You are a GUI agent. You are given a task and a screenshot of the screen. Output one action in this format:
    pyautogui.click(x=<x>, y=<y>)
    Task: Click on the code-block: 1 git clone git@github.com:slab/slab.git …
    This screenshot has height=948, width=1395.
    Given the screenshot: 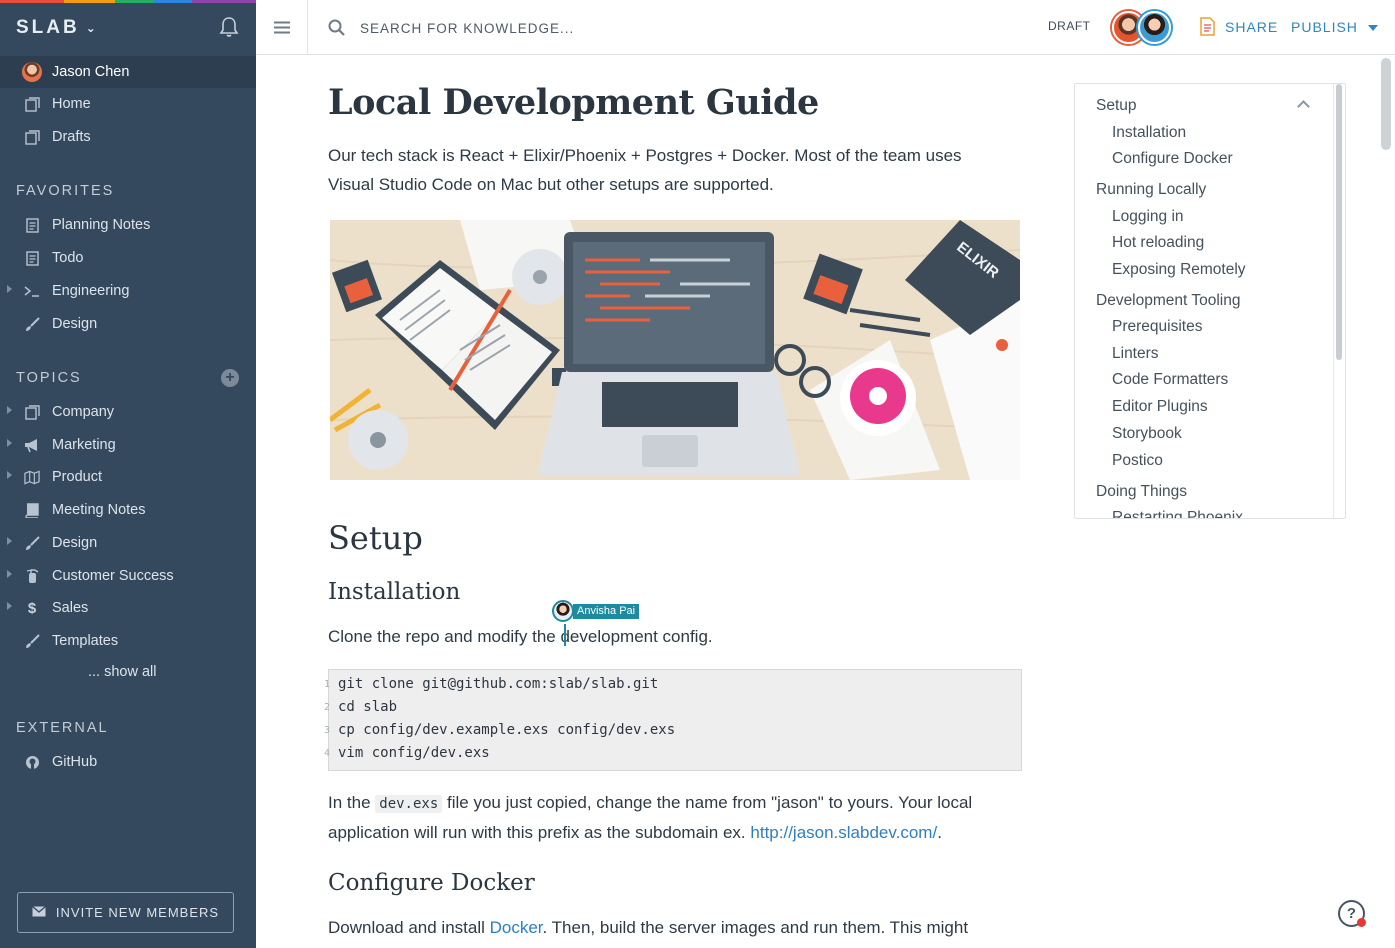 What is the action you would take?
    pyautogui.click(x=672, y=720)
    